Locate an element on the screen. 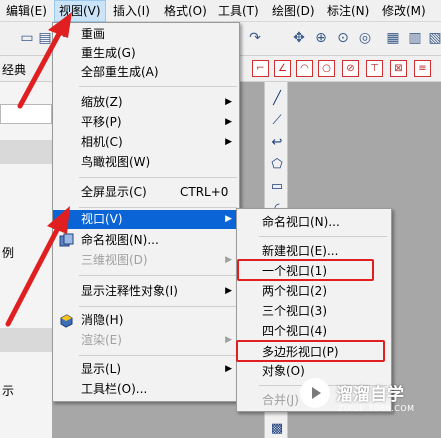 The height and width of the screenshot is (438, 441). watermark-title: 溜溜自学 is located at coordinates (370, 395).